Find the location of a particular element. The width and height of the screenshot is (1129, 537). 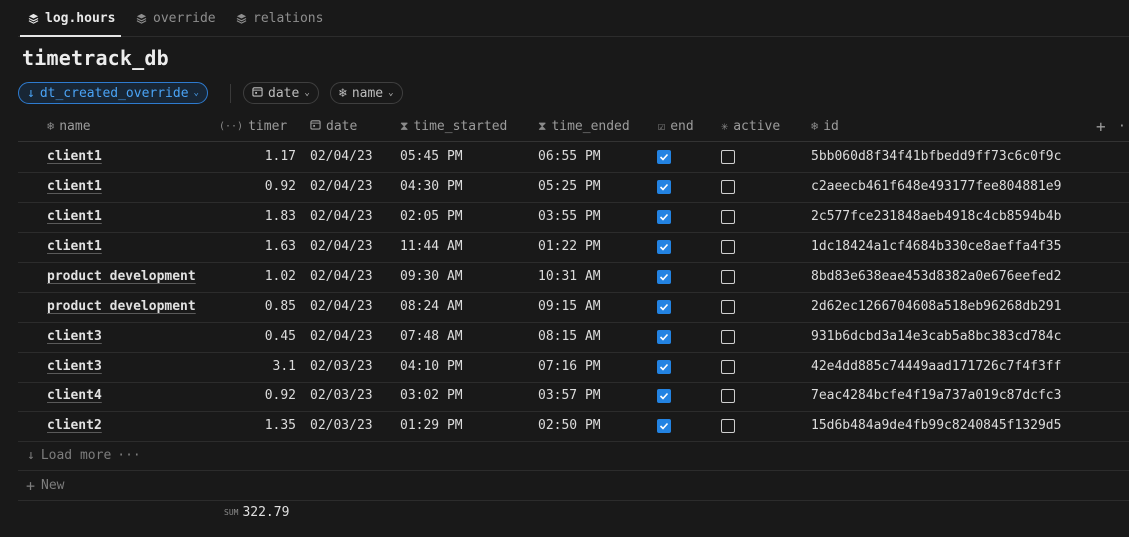

timer-sum: SUM 322.79 is located at coordinates (256, 512).